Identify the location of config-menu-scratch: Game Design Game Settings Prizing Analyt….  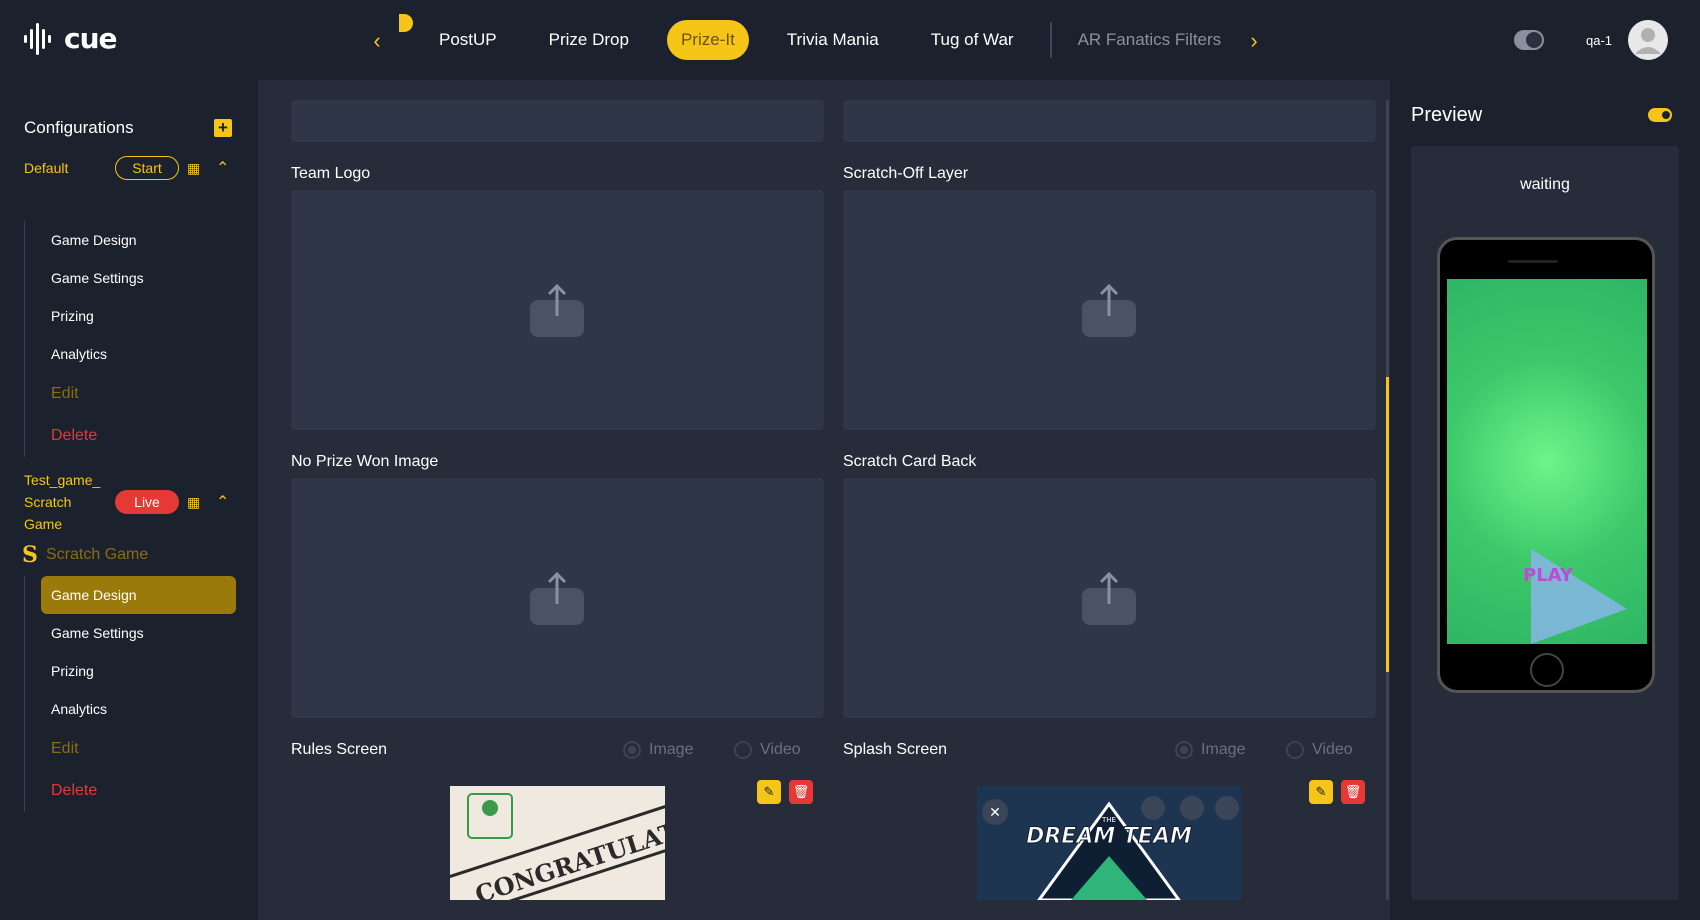
(132, 694).